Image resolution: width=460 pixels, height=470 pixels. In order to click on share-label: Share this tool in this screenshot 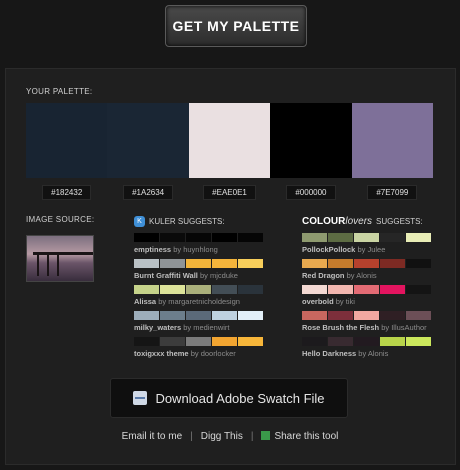, I will do `click(306, 436)`.